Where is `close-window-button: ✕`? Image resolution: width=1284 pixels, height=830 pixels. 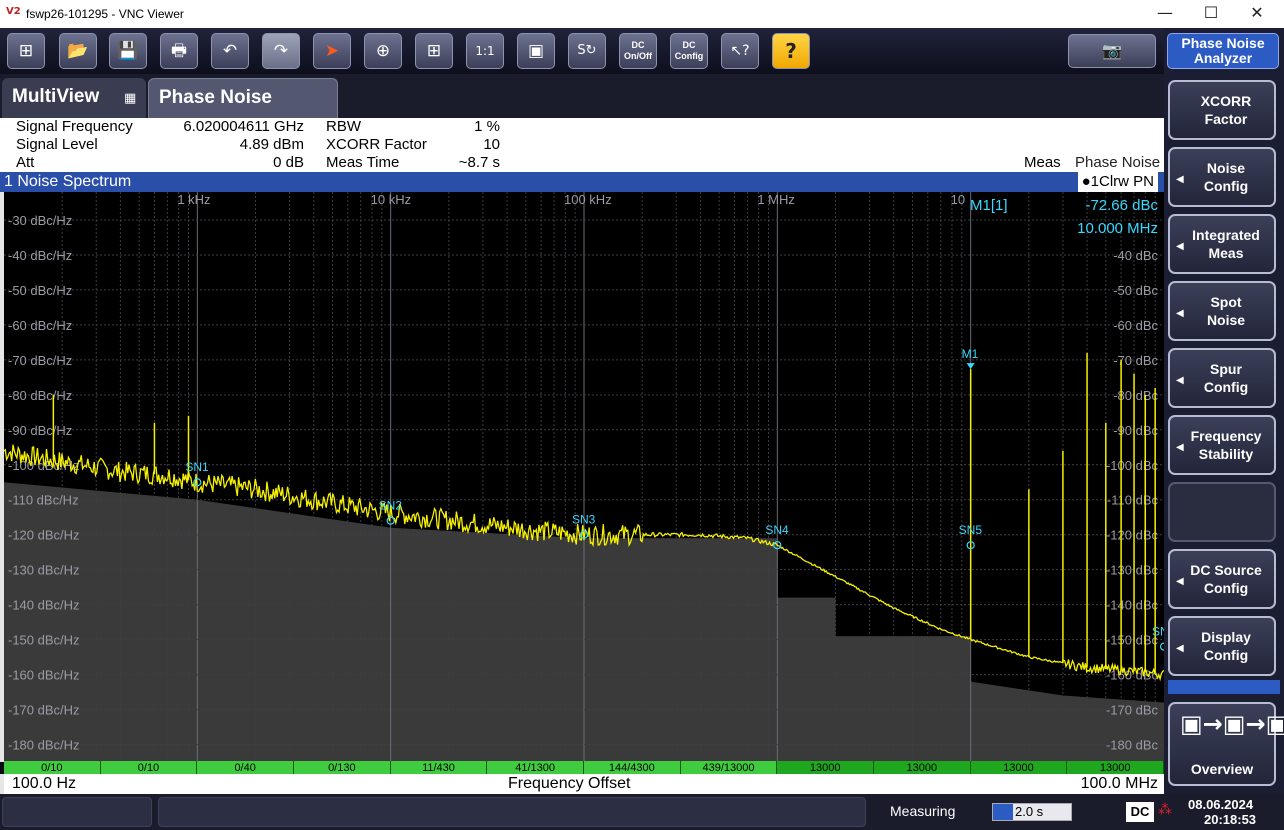
close-window-button: ✕ is located at coordinates (1257, 14).